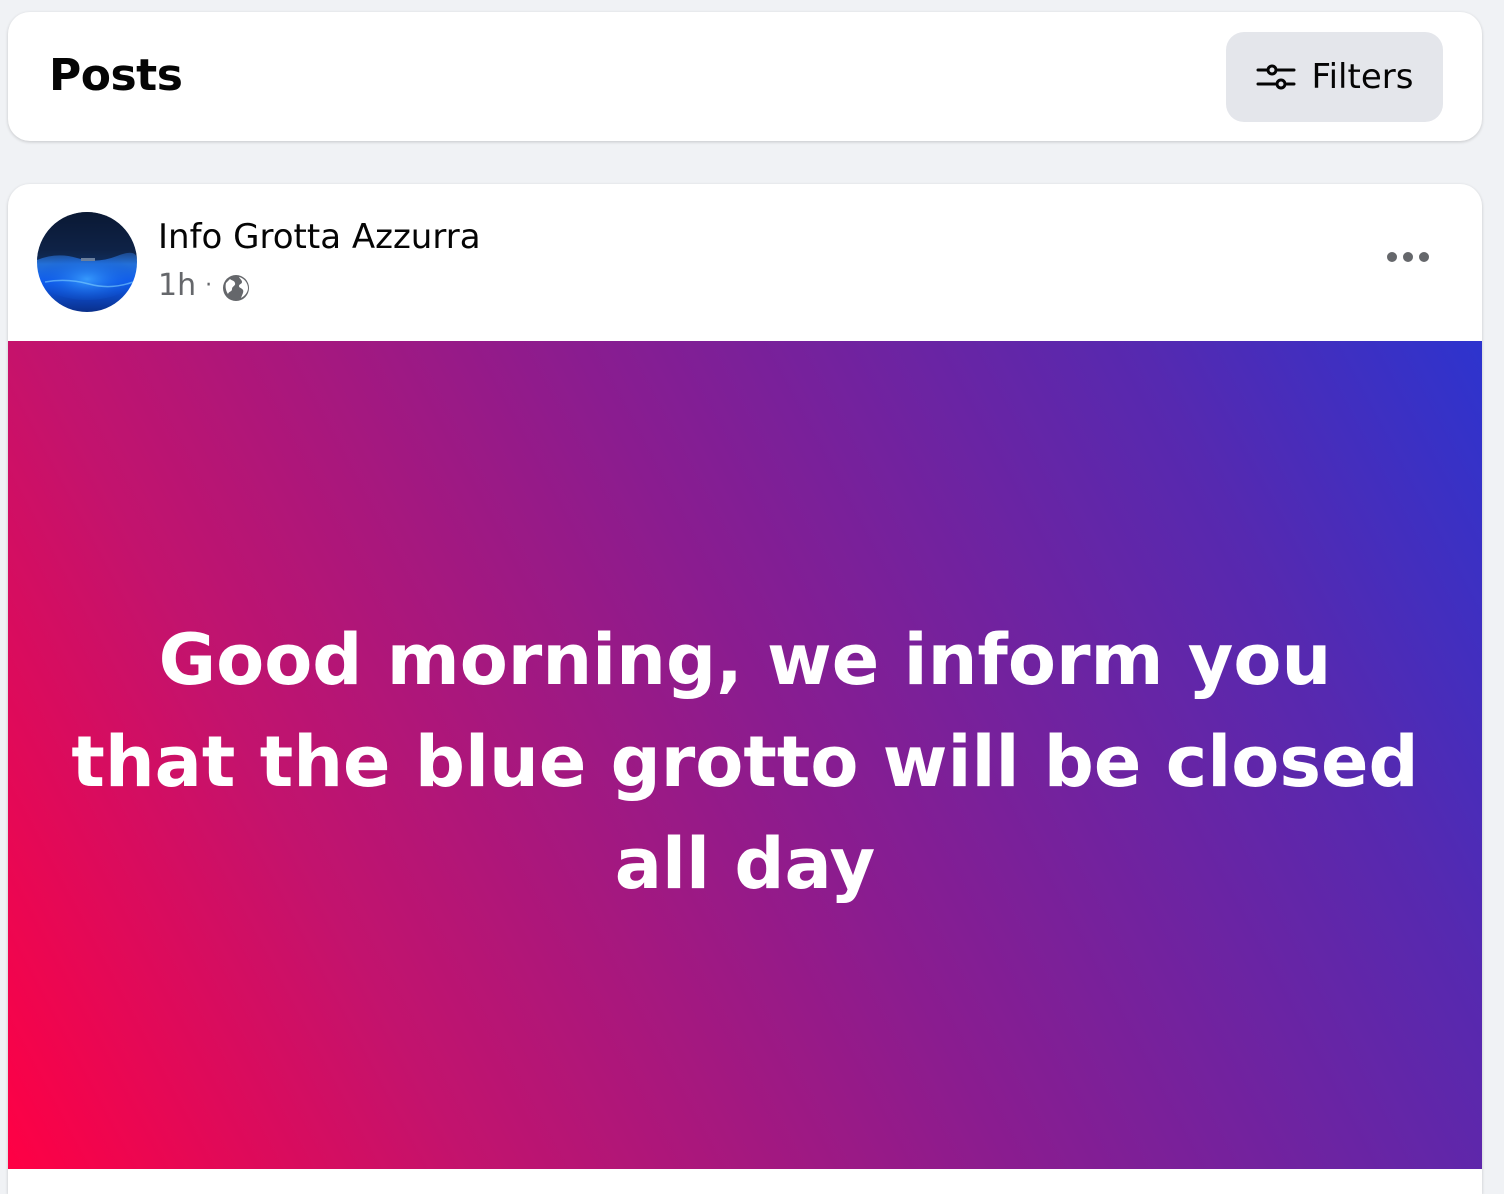 Image resolution: width=1504 pixels, height=1194 pixels. I want to click on posts-header: Posts Filters, so click(745, 76).